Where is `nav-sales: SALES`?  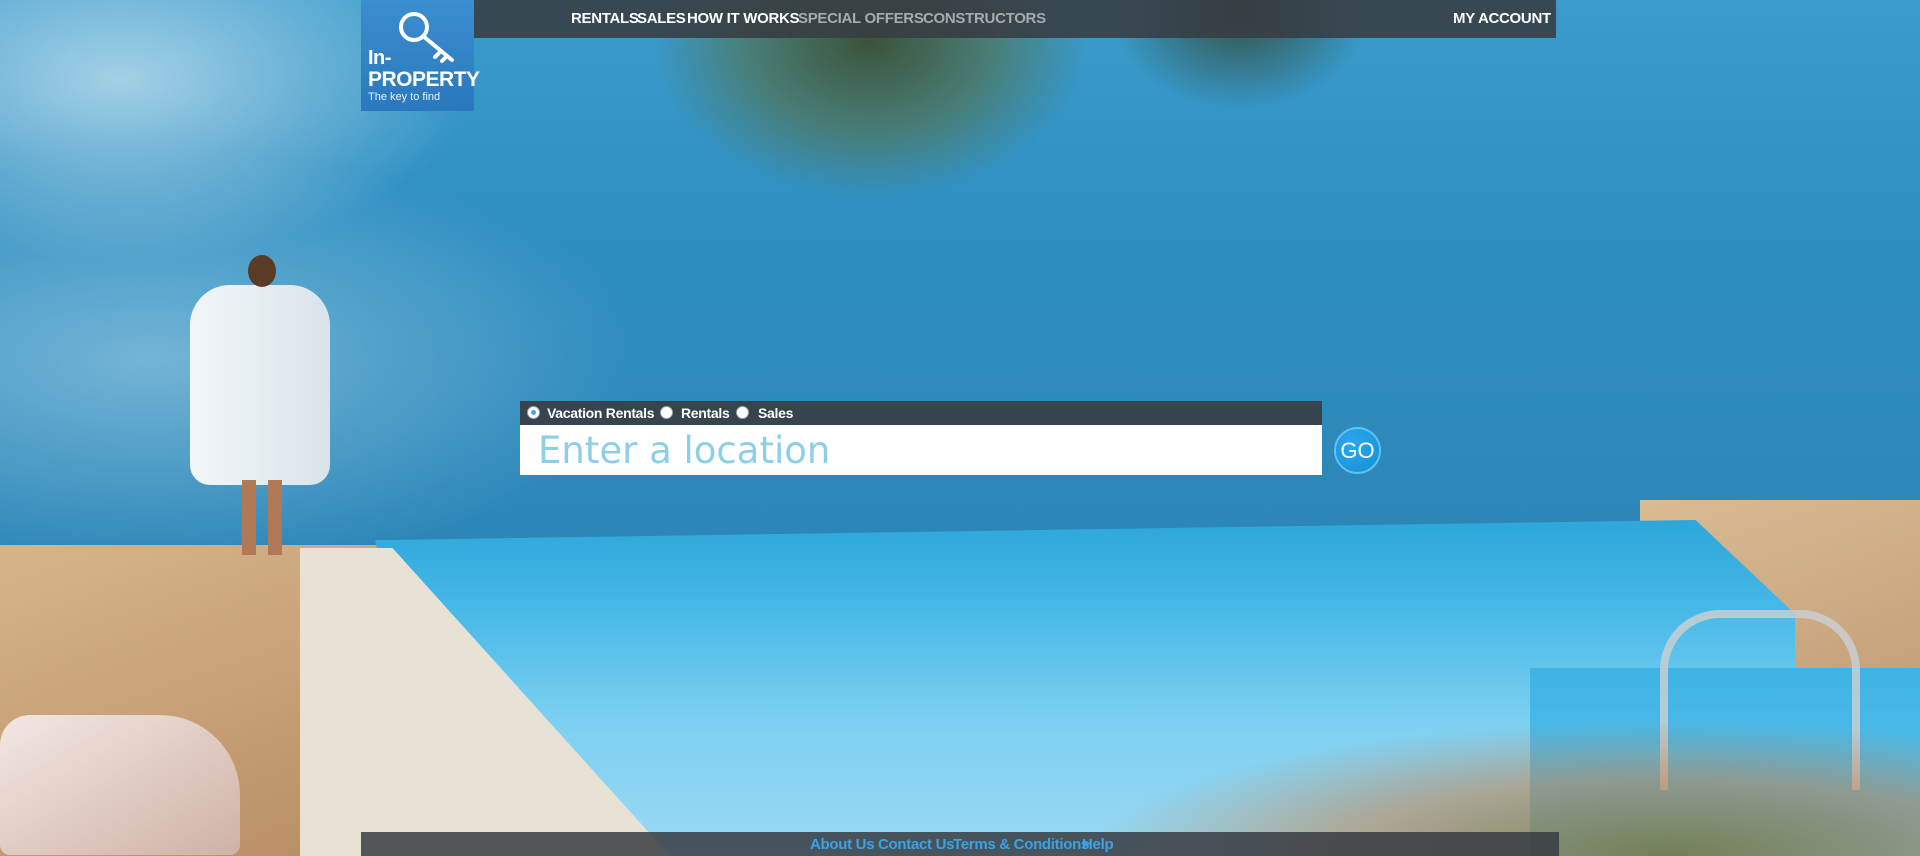 nav-sales: SALES is located at coordinates (661, 18).